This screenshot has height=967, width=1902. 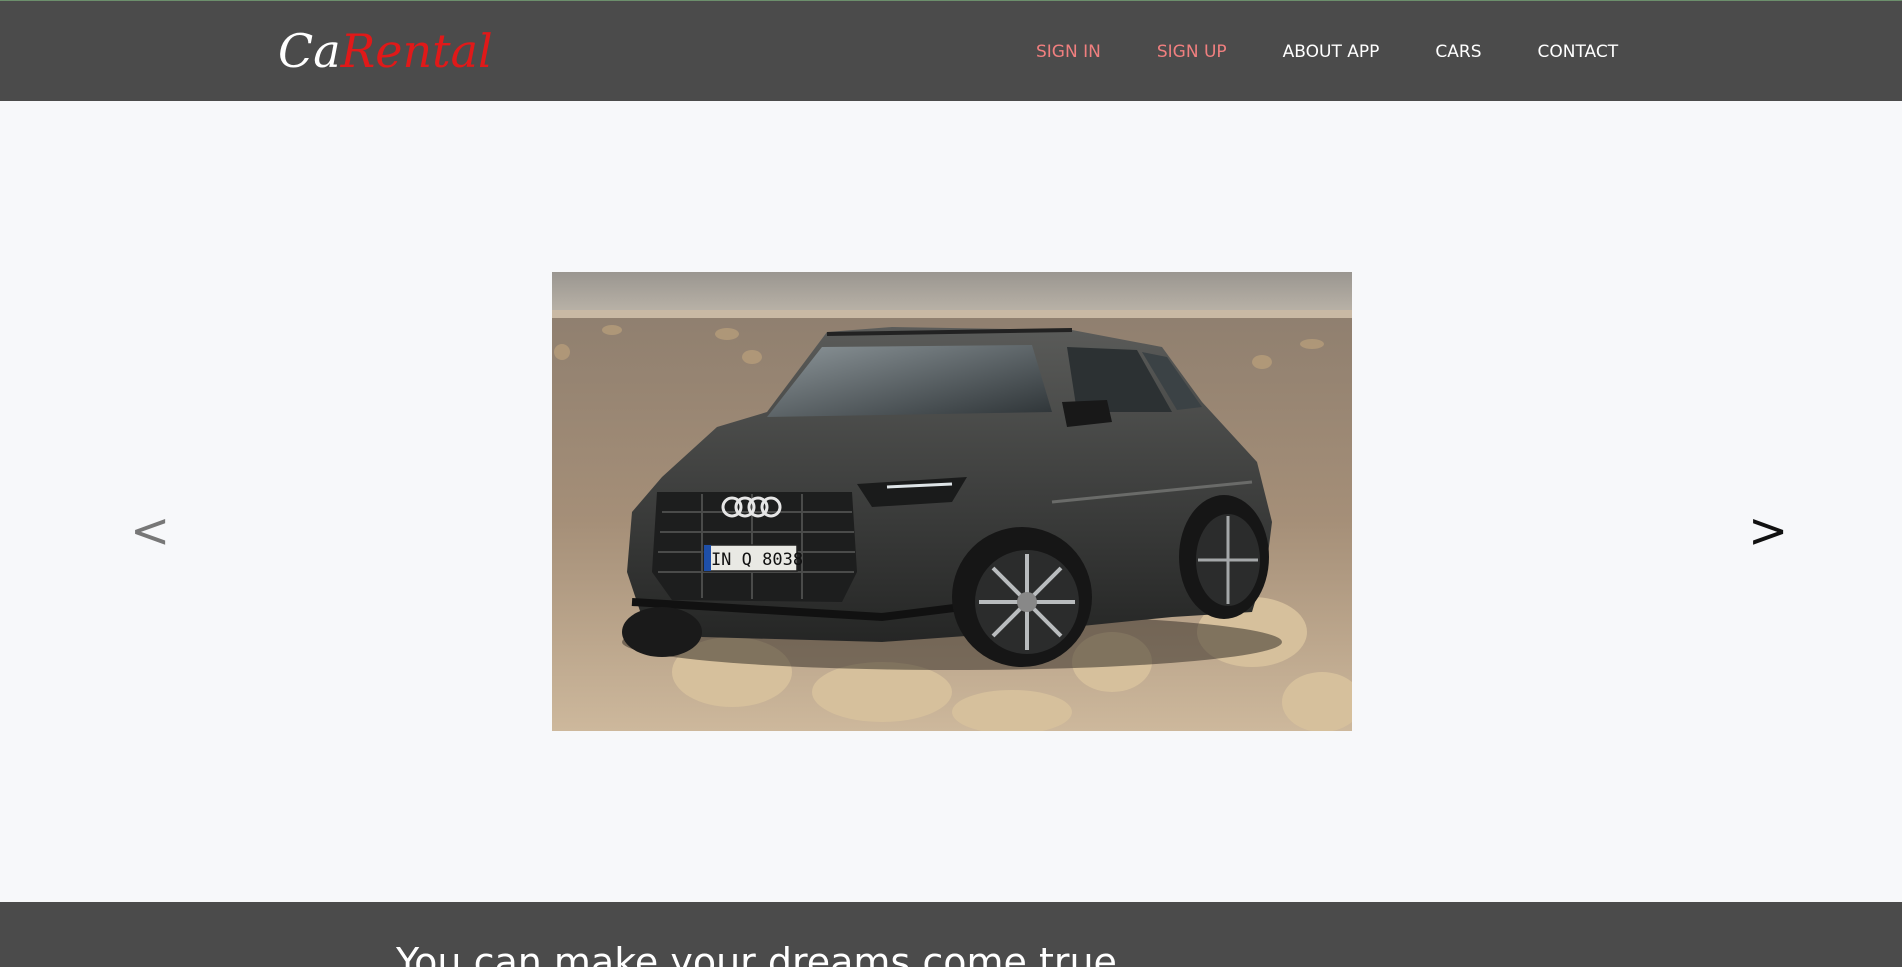 I want to click on nav-cars-link: CARS, so click(x=1458, y=52).